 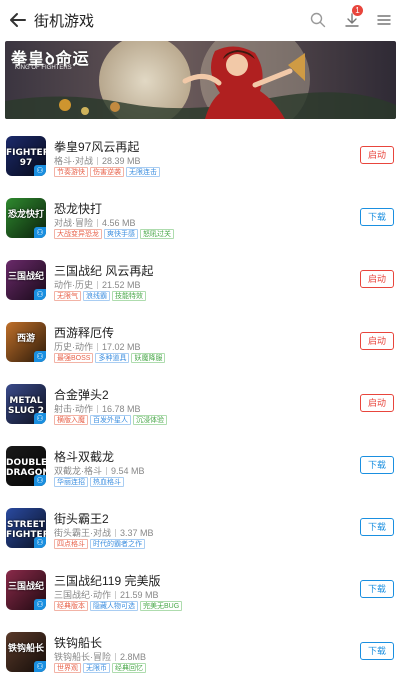 I want to click on game-tag: 经典版本, so click(x=71, y=606).